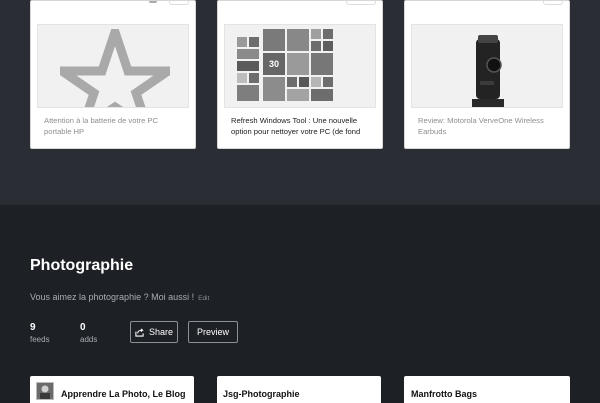 The image size is (600, 403). I want to click on article-thumbnail: 30, so click(300, 66).